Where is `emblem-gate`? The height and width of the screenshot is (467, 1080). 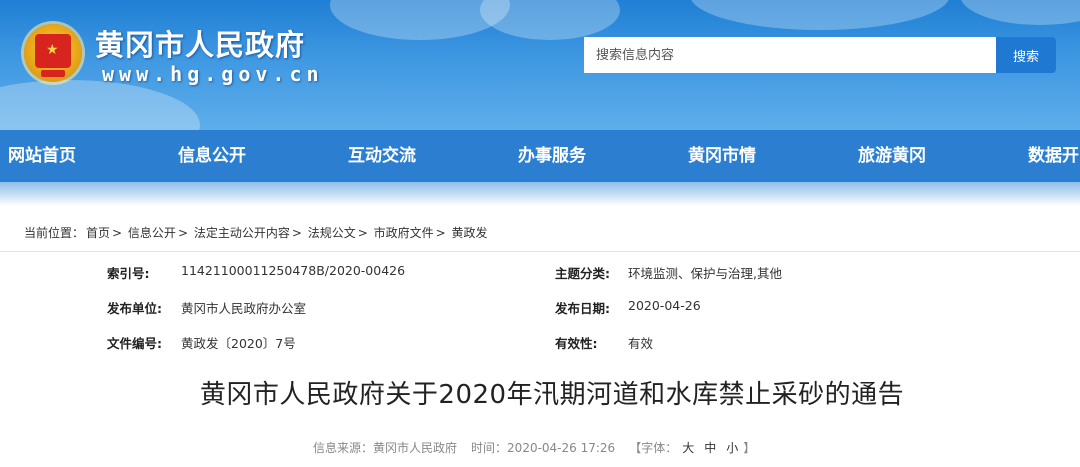 emblem-gate is located at coordinates (53, 73).